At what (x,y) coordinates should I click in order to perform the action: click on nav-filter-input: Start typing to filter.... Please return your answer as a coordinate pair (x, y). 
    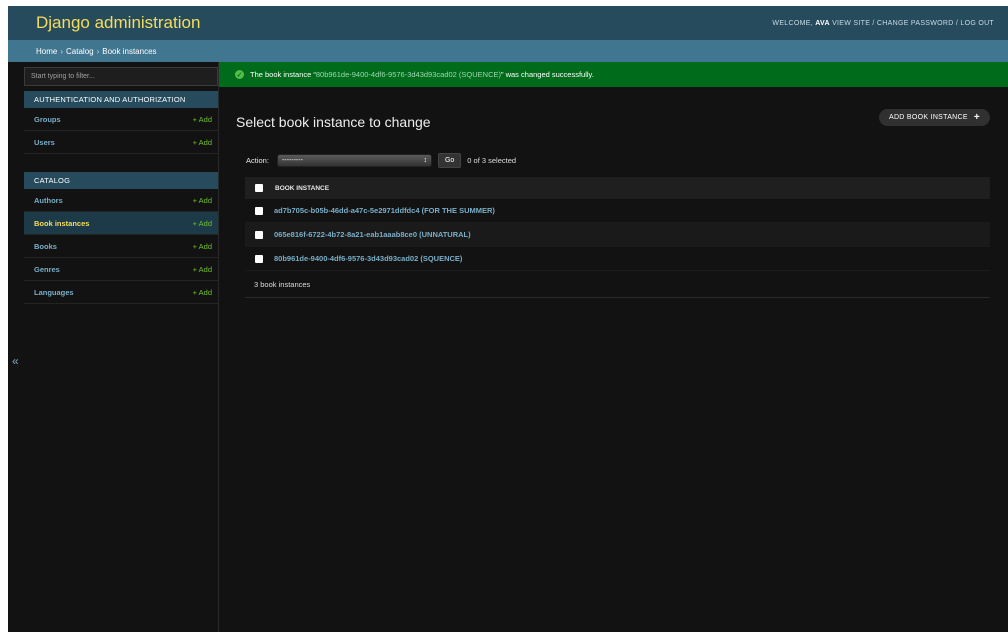
    Looking at the image, I should click on (121, 76).